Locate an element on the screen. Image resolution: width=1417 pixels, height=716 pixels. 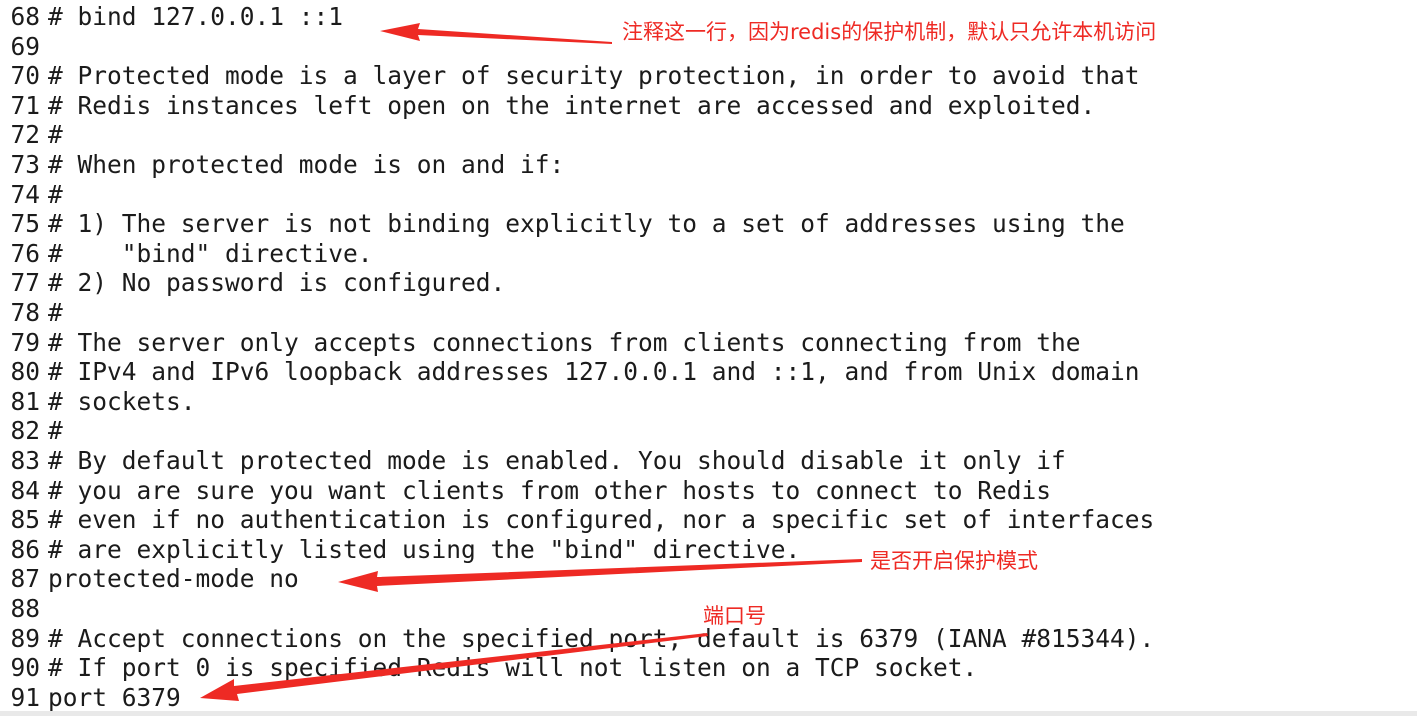
arrow-port-note is located at coordinates (454, 667).